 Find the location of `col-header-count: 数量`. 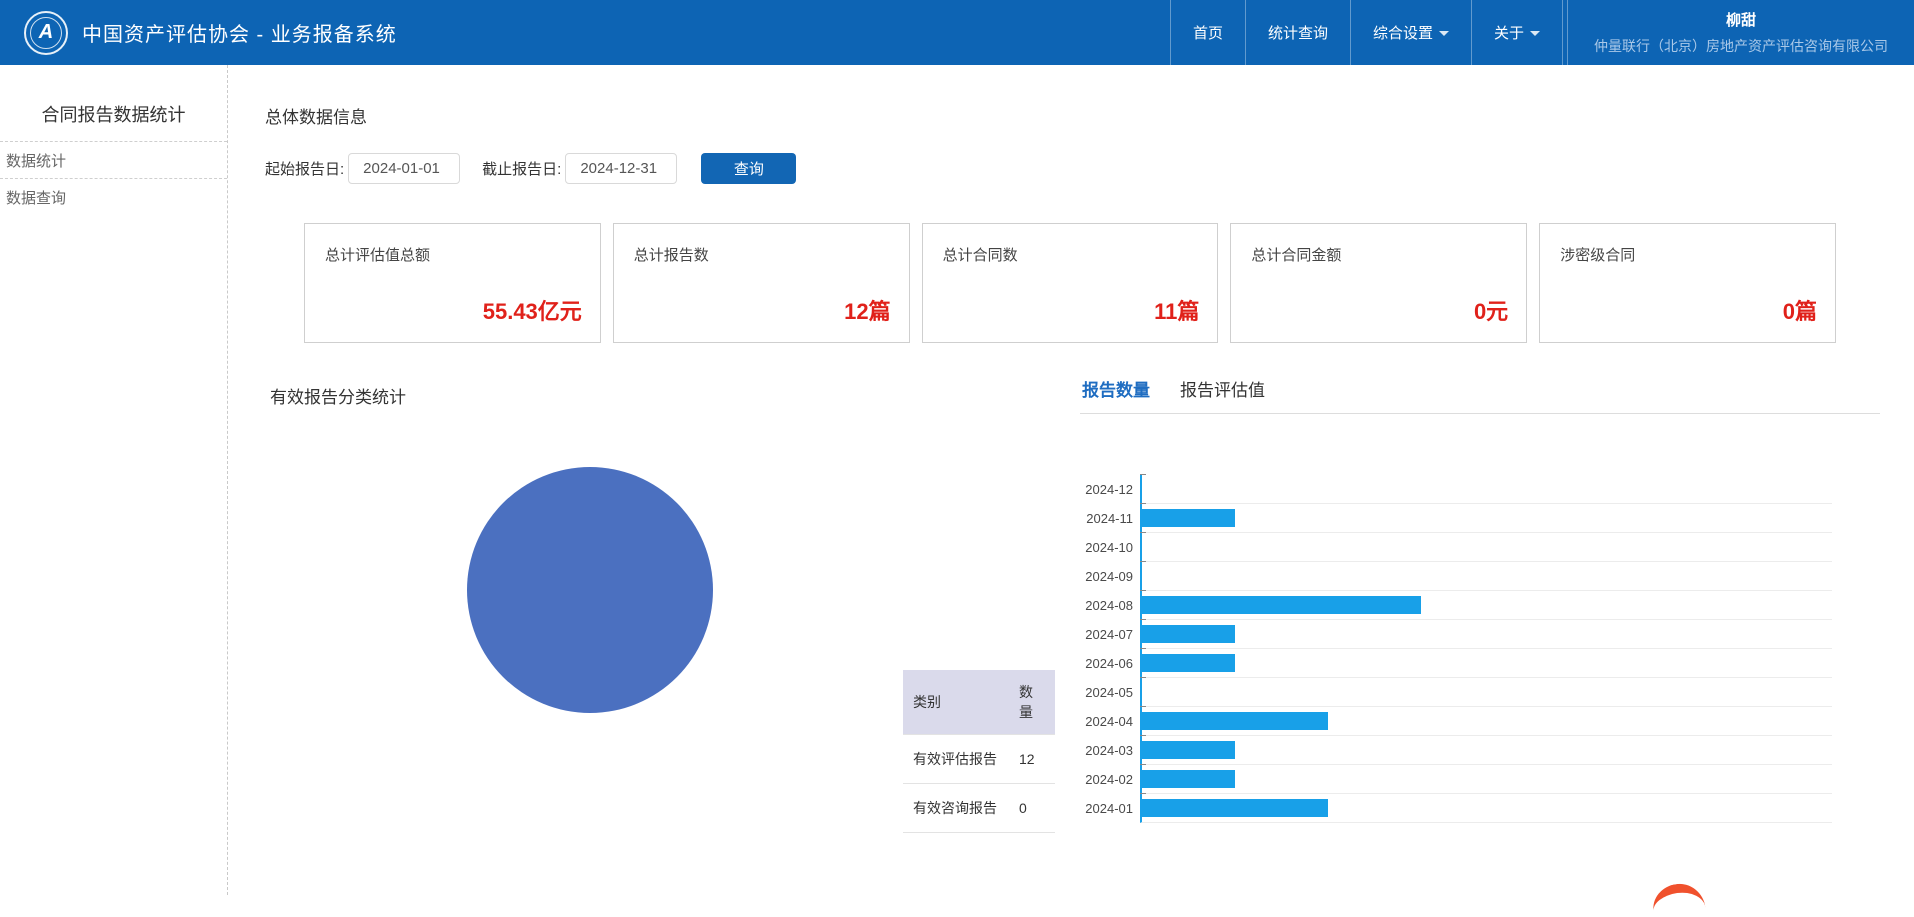

col-header-count: 数量 is located at coordinates (1032, 702).